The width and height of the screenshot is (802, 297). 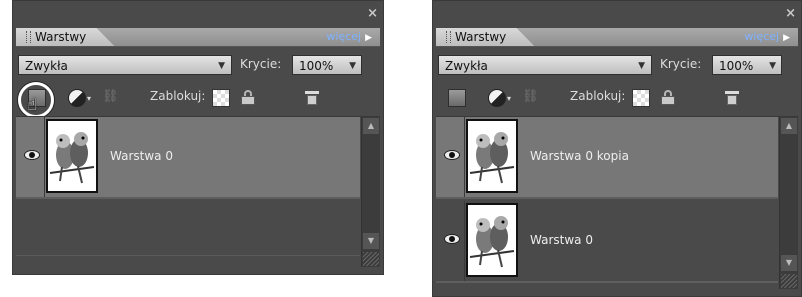 I want to click on new-layer-icon, so click(x=457, y=98).